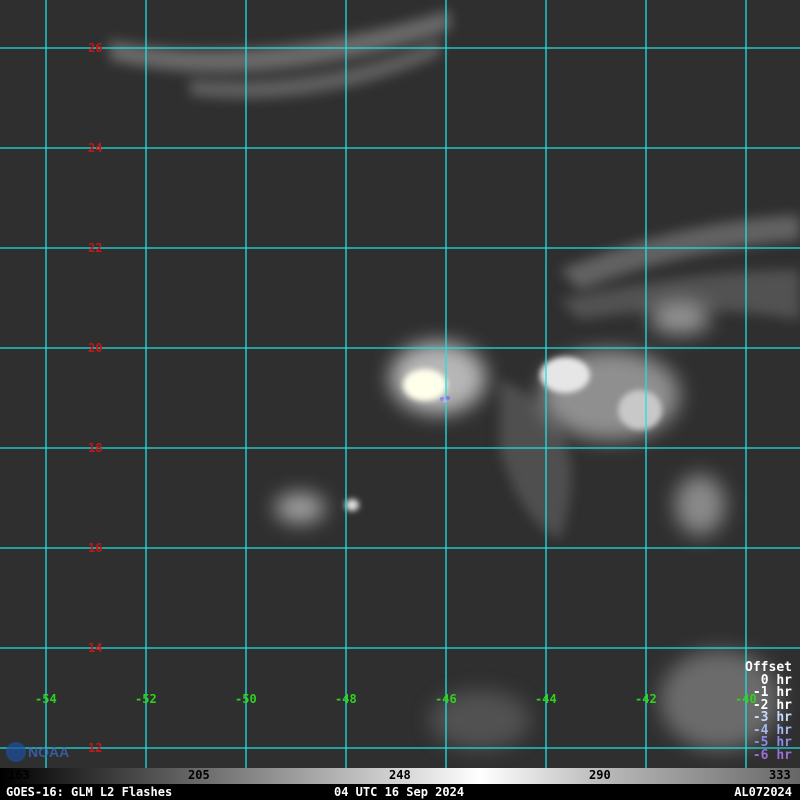  What do you see at coordinates (95, 548) in the screenshot?
I see `lat-label: 16` at bounding box center [95, 548].